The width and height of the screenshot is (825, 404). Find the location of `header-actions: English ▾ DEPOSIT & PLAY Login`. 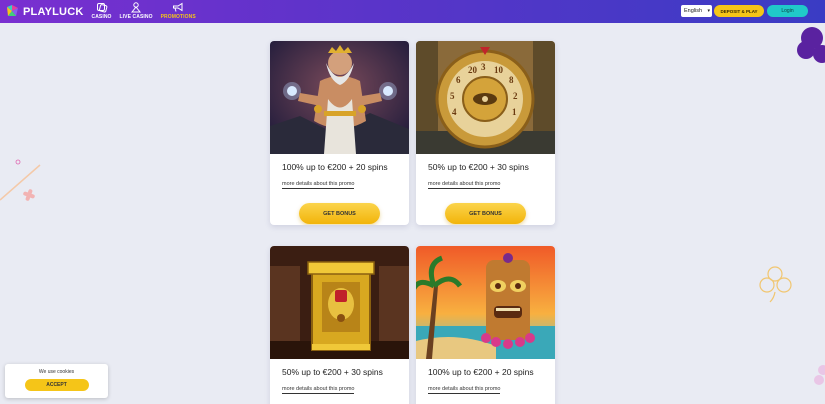

header-actions: English ▾ DEPOSIT & PLAY Login is located at coordinates (744, 11).